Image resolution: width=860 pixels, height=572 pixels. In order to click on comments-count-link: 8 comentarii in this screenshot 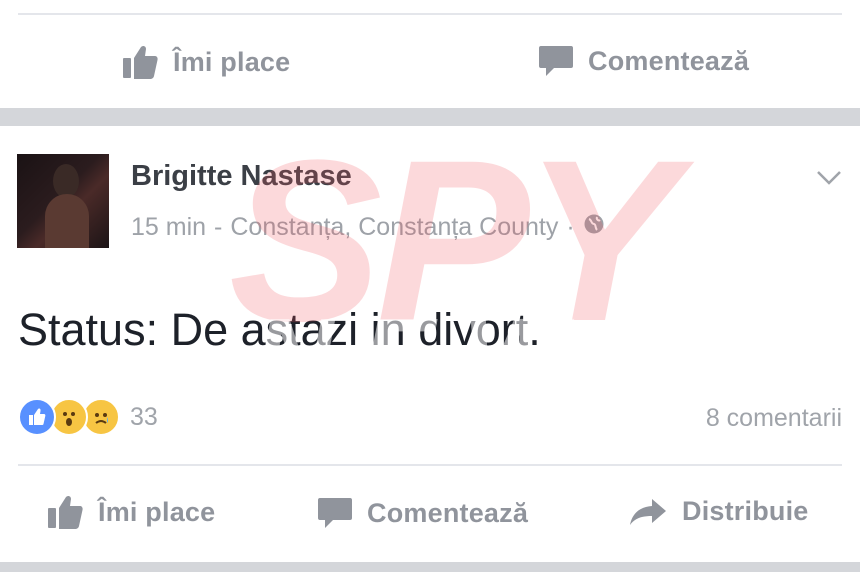, I will do `click(774, 418)`.